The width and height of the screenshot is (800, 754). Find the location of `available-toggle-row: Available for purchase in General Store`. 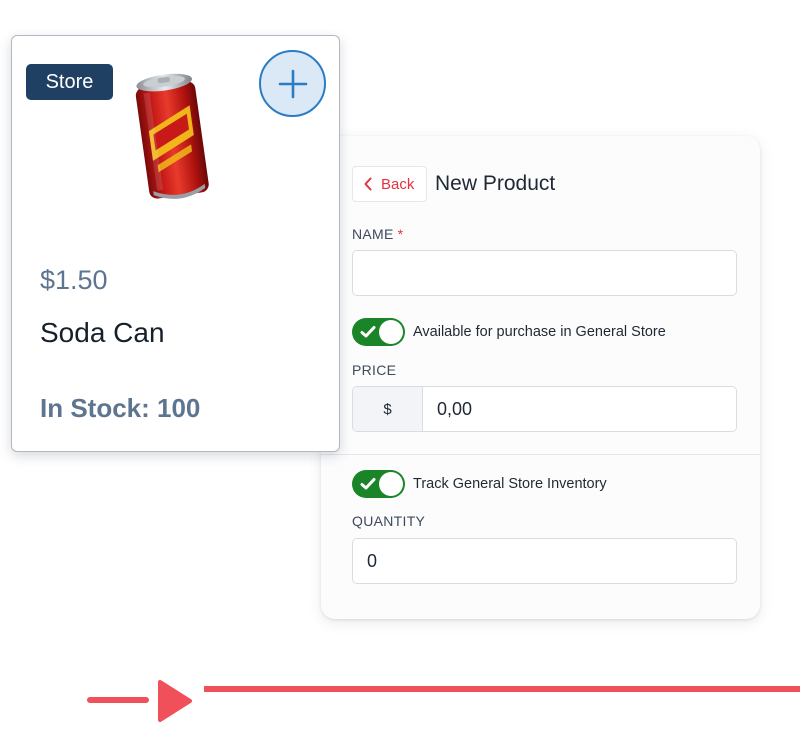

available-toggle-row: Available for purchase in General Store is located at coordinates (509, 332).